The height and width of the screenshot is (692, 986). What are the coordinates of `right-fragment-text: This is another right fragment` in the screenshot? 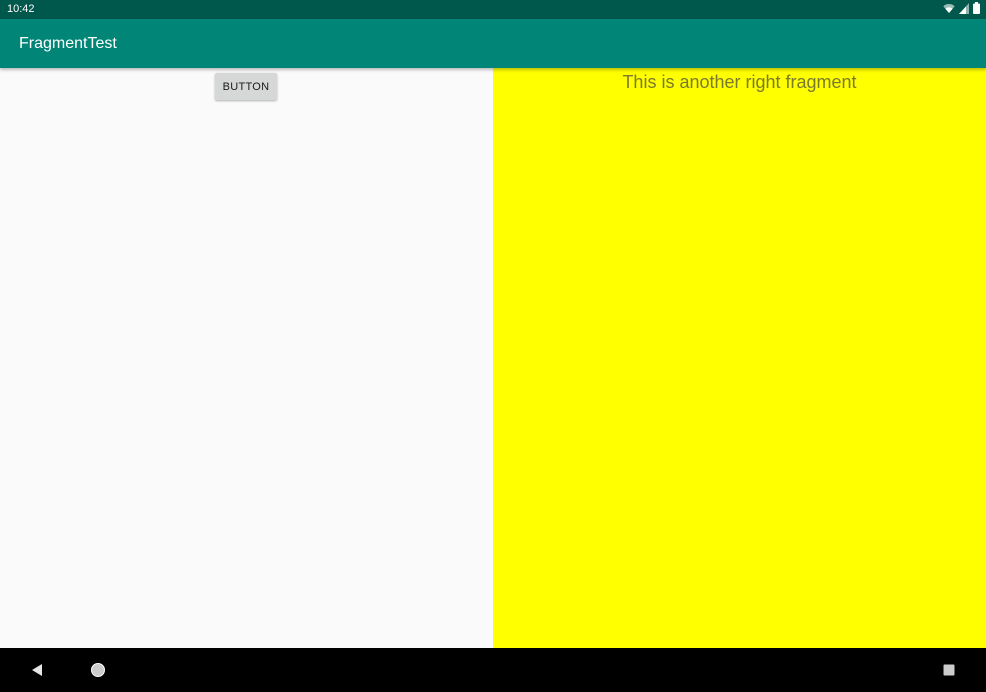 It's located at (739, 82).